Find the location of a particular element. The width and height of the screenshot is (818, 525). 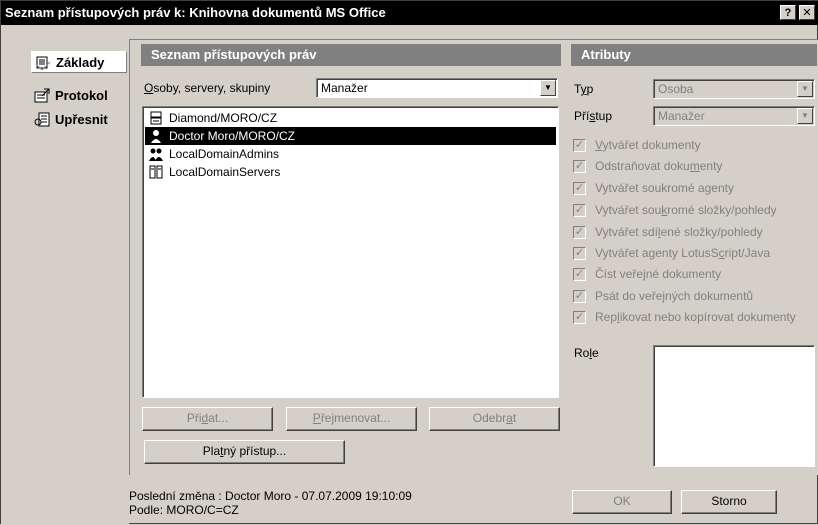

nav-item-basics: Základy is located at coordinates (79, 62).